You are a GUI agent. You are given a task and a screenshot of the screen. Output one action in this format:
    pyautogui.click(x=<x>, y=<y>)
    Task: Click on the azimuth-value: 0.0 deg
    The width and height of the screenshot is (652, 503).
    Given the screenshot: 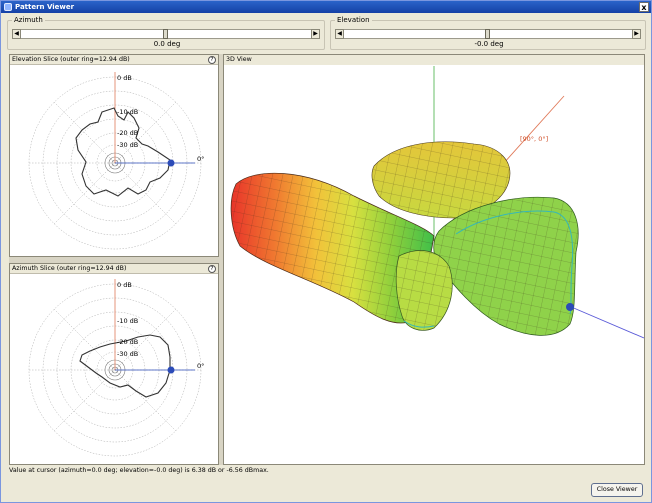 What is the action you would take?
    pyautogui.click(x=167, y=44)
    